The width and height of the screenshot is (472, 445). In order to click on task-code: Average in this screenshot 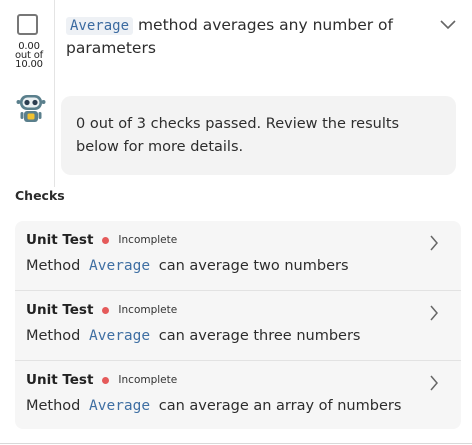, I will do `click(100, 26)`.